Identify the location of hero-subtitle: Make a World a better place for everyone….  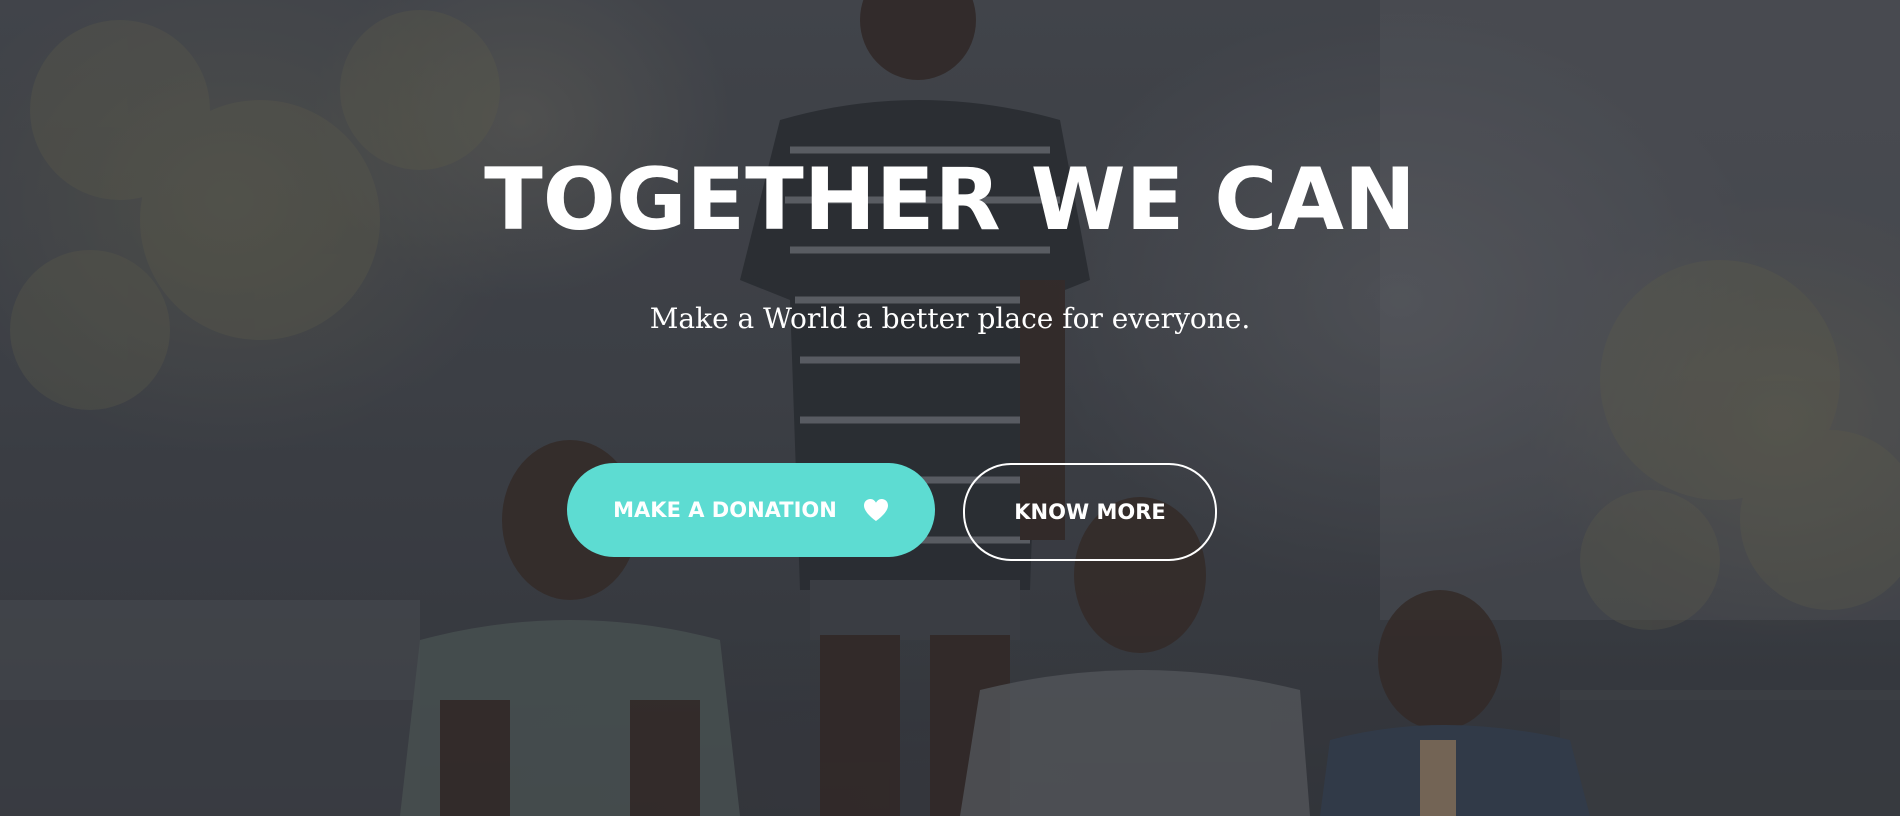
(950, 318).